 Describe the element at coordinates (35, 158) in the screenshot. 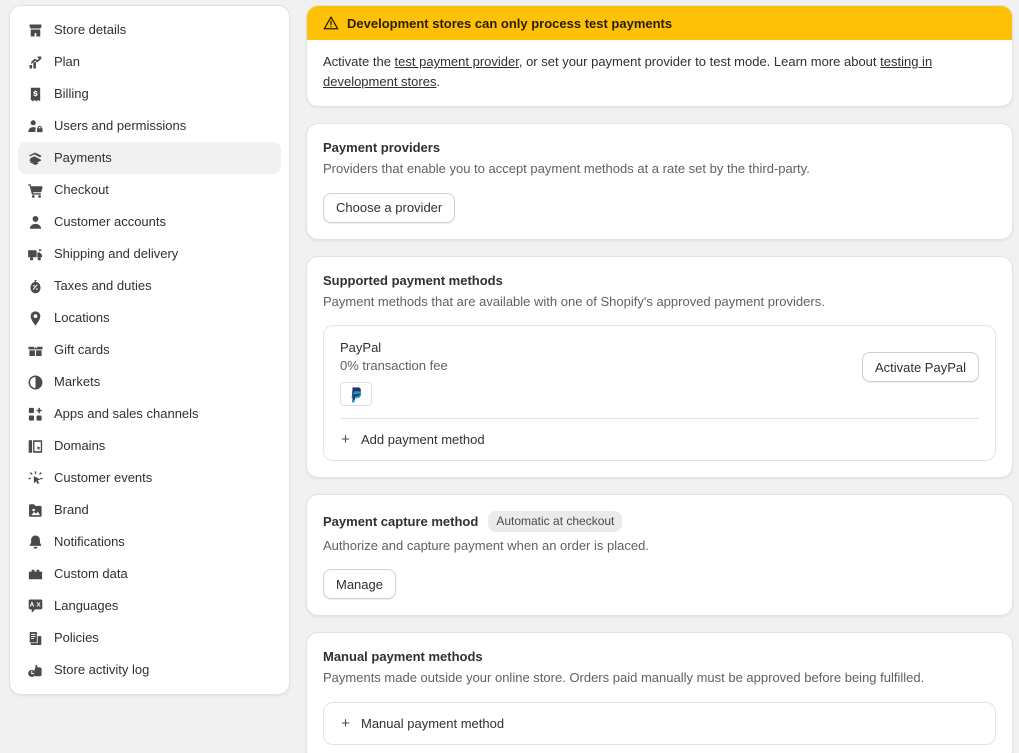

I see `payments-icon` at that location.